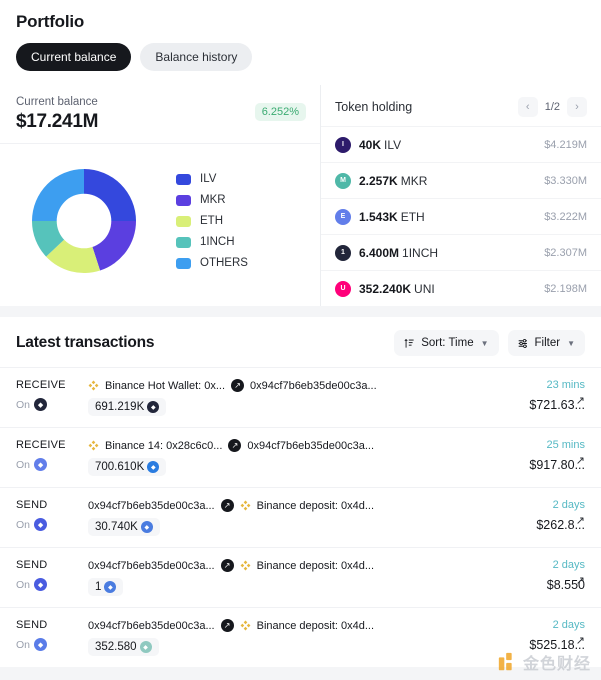  I want to click on donut-chart, so click(84, 221).